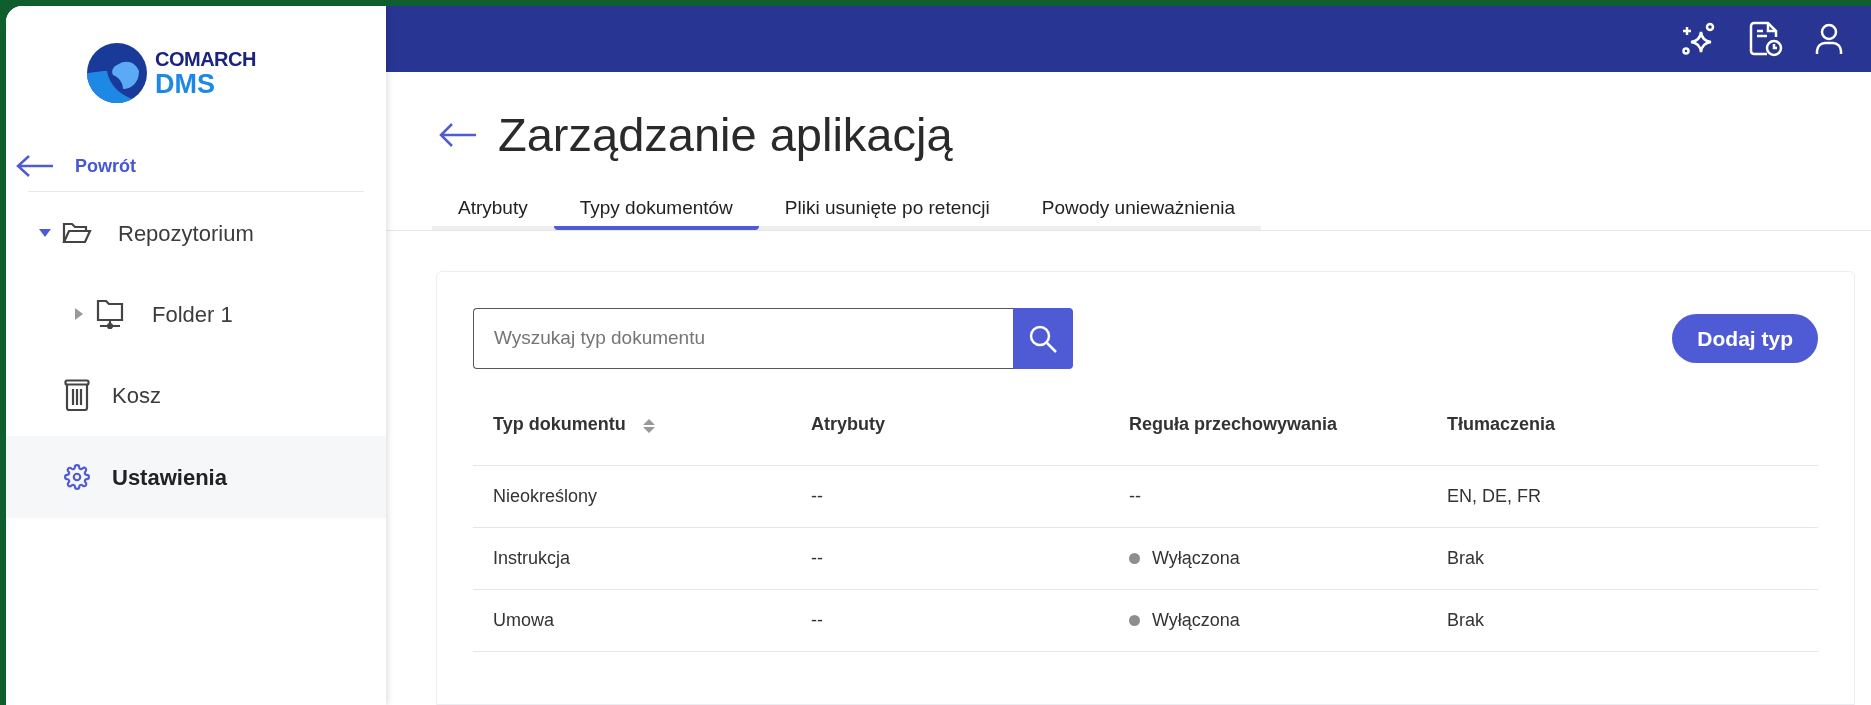 The image size is (1871, 705). Describe the element at coordinates (648, 425) in the screenshot. I see `sort-icon` at that location.